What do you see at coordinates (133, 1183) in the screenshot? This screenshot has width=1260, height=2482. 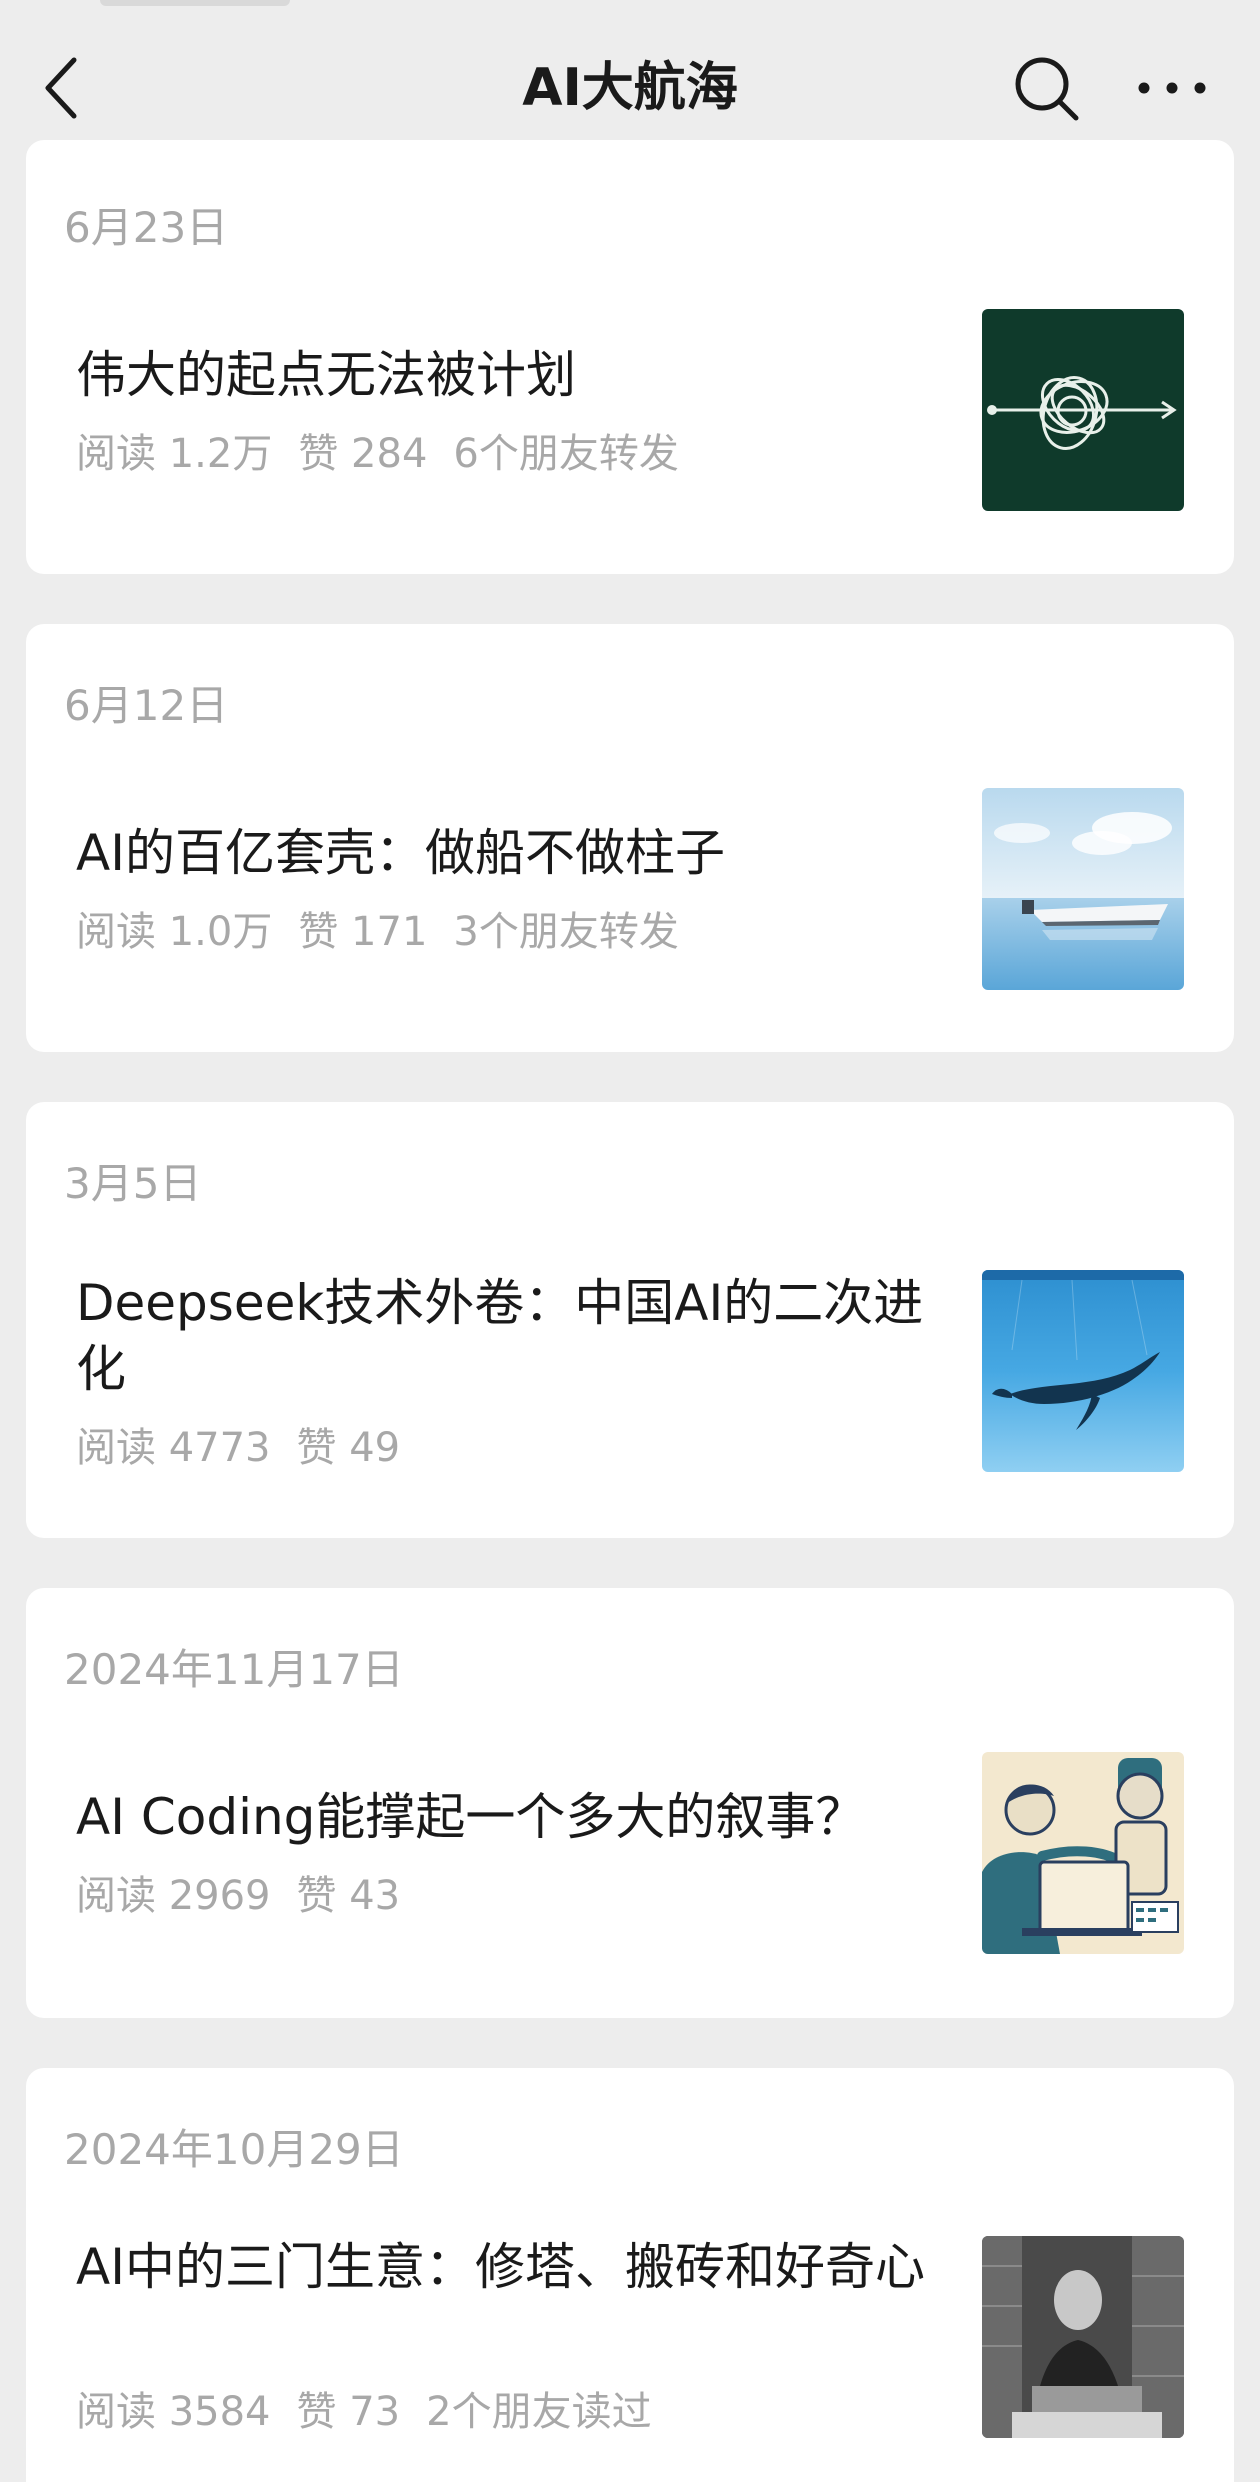 I see `article-date: 3月5日` at bounding box center [133, 1183].